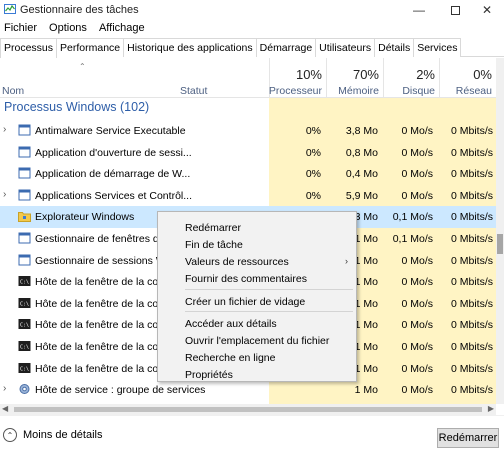 This screenshot has height=450, width=504. What do you see at coordinates (10, 435) in the screenshot?
I see `chevron-up-icon: ⌃` at bounding box center [10, 435].